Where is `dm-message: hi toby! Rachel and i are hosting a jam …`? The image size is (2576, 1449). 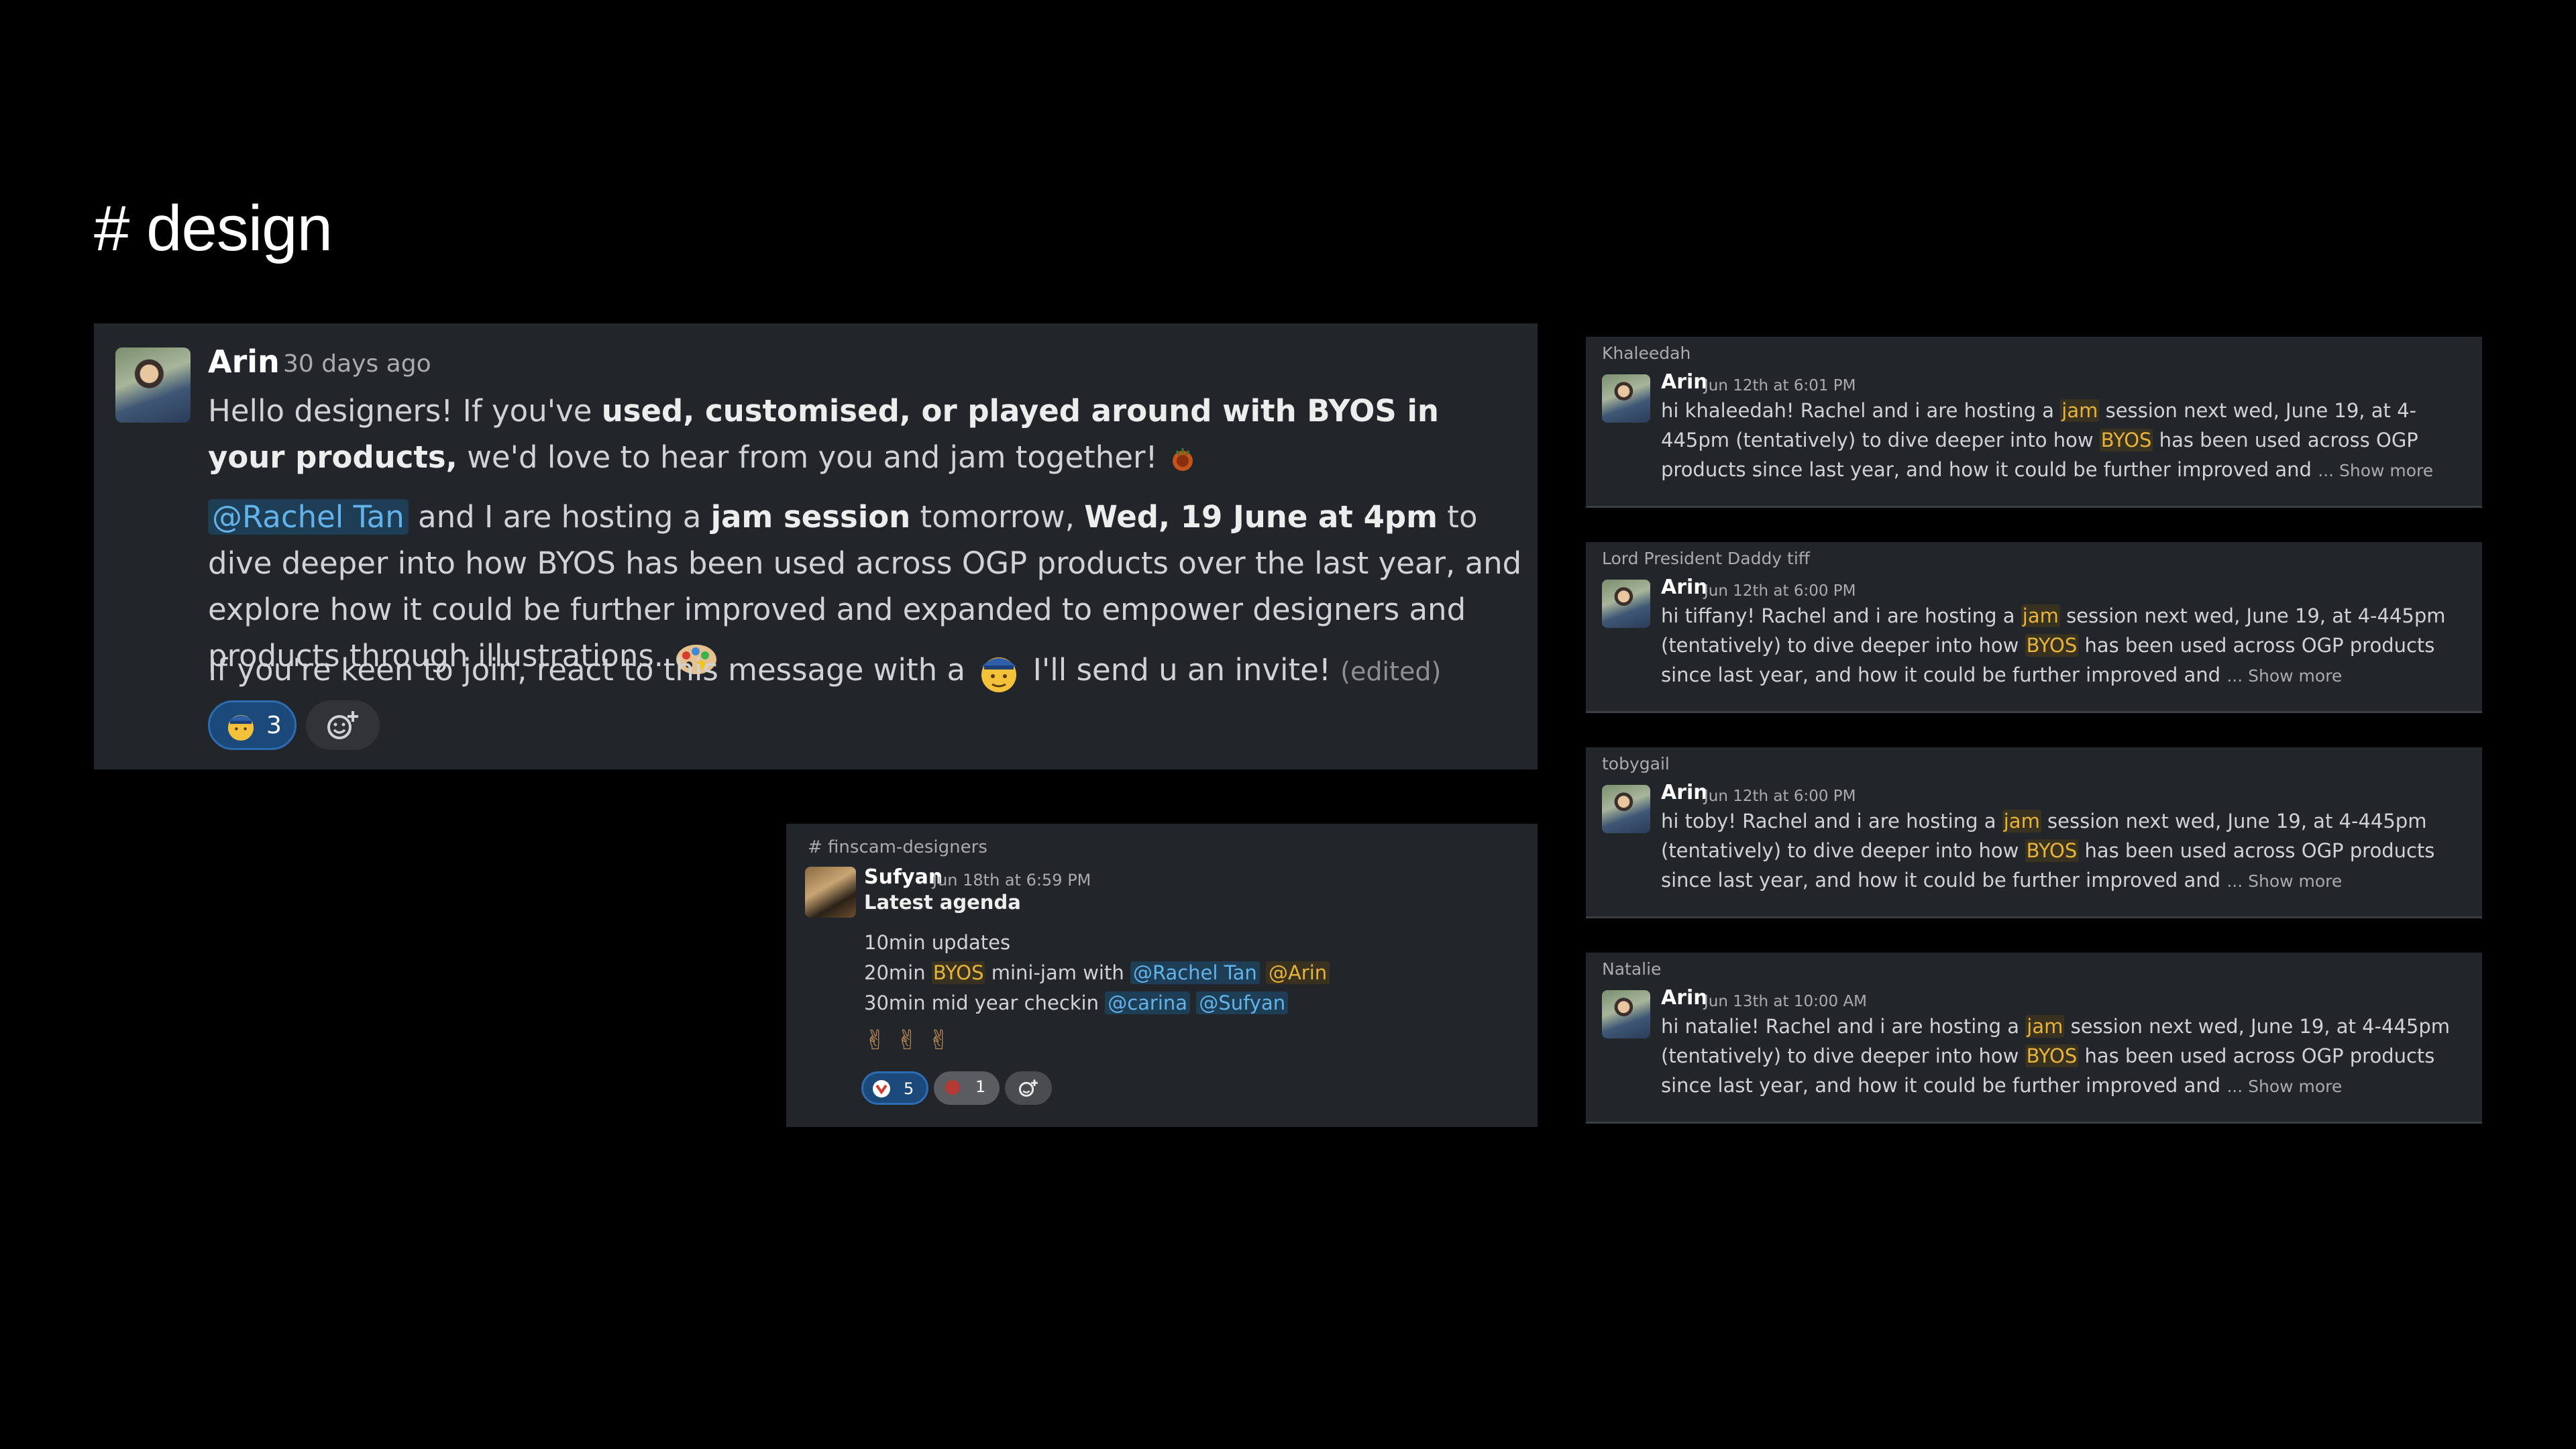 dm-message: hi toby! Rachel and i are hosting a jam … is located at coordinates (2048, 851).